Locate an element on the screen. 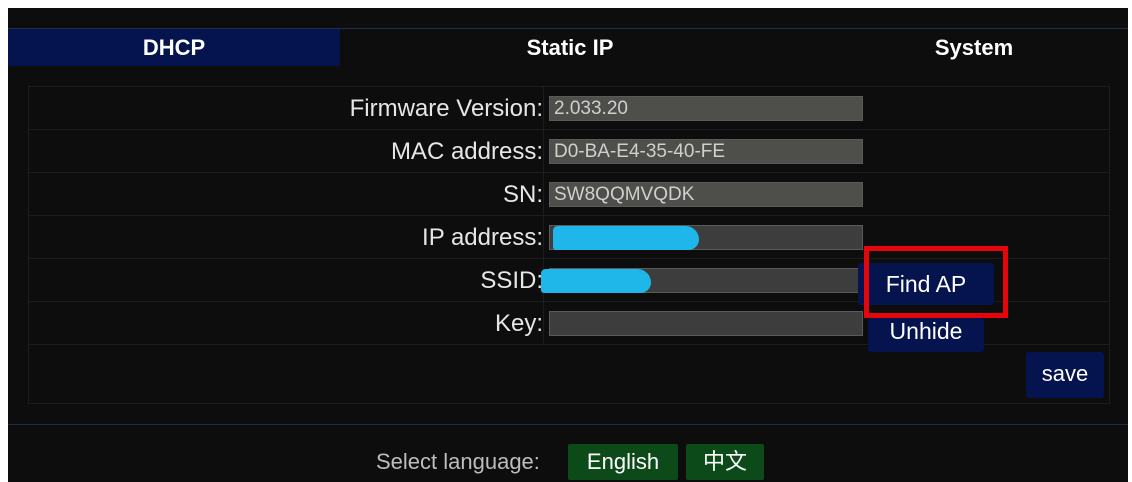 The height and width of the screenshot is (482, 1132). tab-static-ip: Static IP is located at coordinates (570, 47).